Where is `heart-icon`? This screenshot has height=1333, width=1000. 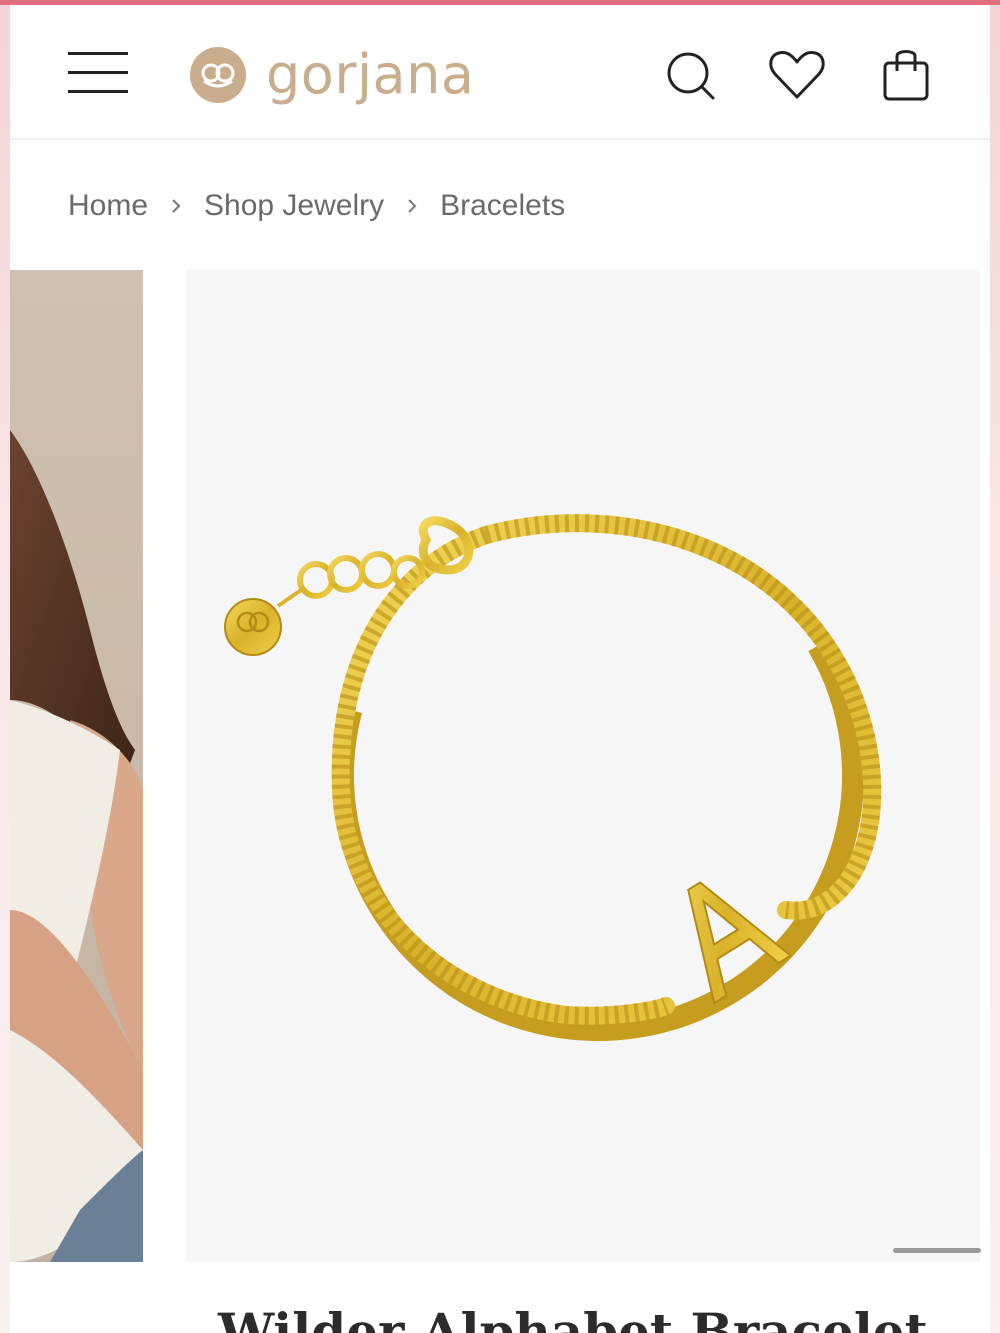 heart-icon is located at coordinates (797, 75).